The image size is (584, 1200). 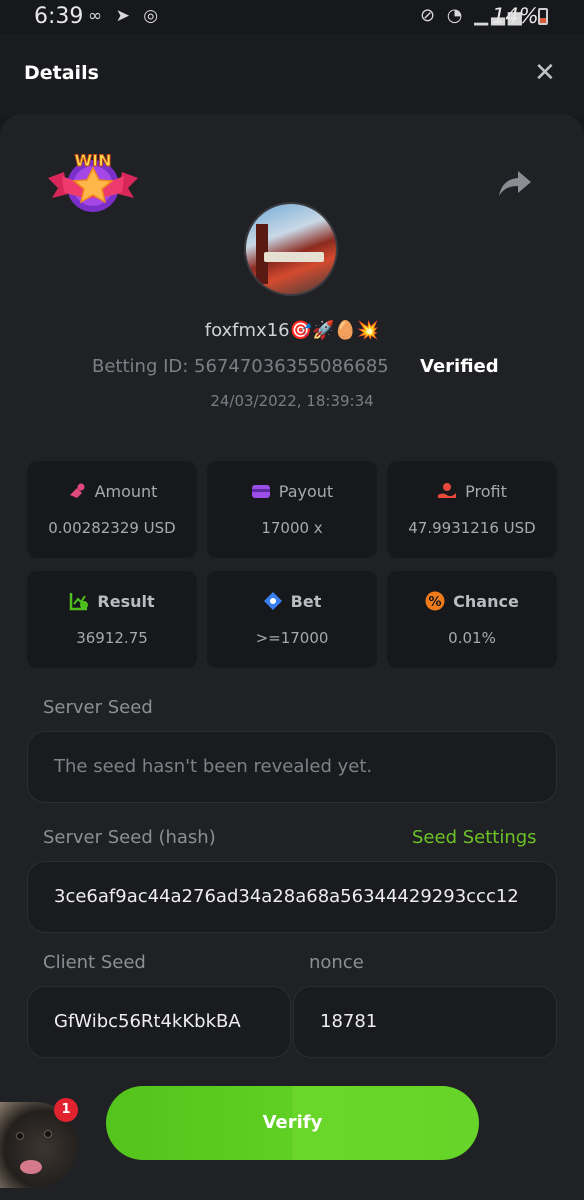 I want to click on amount-icon, so click(x=77, y=490).